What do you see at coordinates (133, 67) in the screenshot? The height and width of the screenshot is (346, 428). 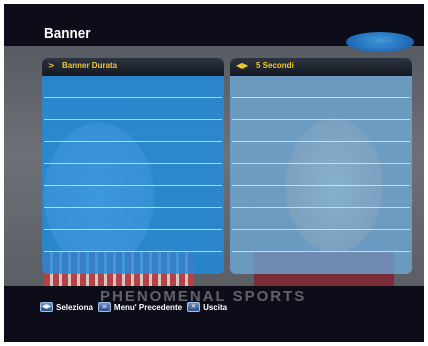 I see `option-row-selected: > Banner Durata` at bounding box center [133, 67].